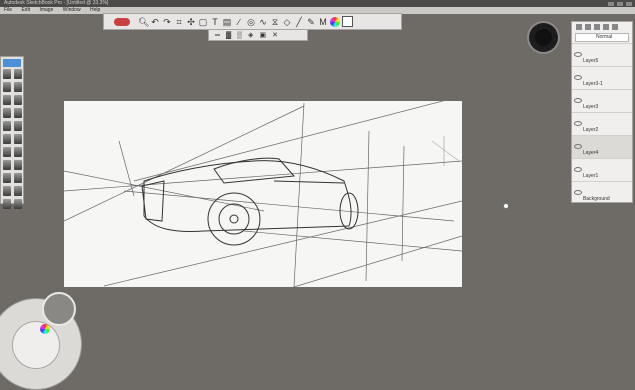  Describe the element at coordinates (615, 27) in the screenshot. I see `delete-icon` at that location.